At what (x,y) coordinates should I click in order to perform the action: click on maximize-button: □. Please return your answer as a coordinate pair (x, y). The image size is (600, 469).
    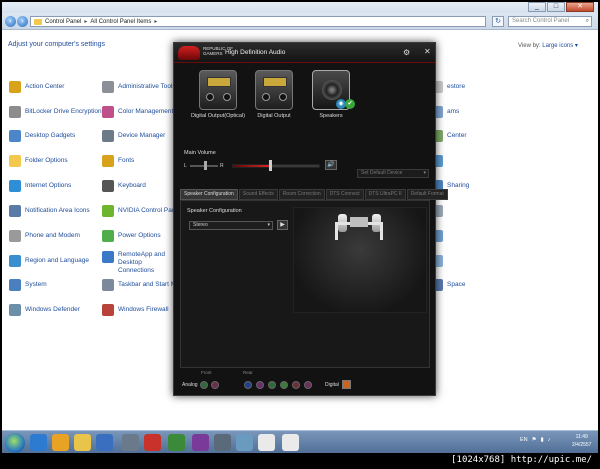
    Looking at the image, I should click on (556, 7).